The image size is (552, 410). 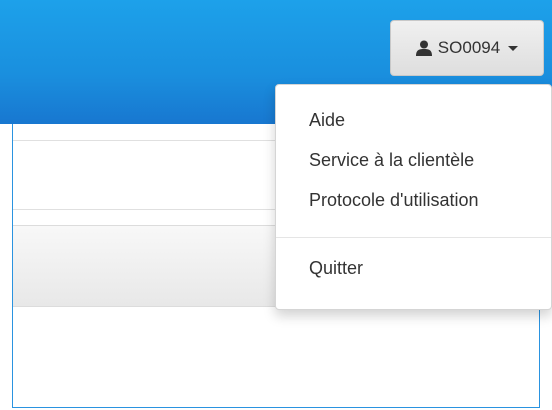 I want to click on menu-item-quitter: Quitter, so click(x=413, y=268).